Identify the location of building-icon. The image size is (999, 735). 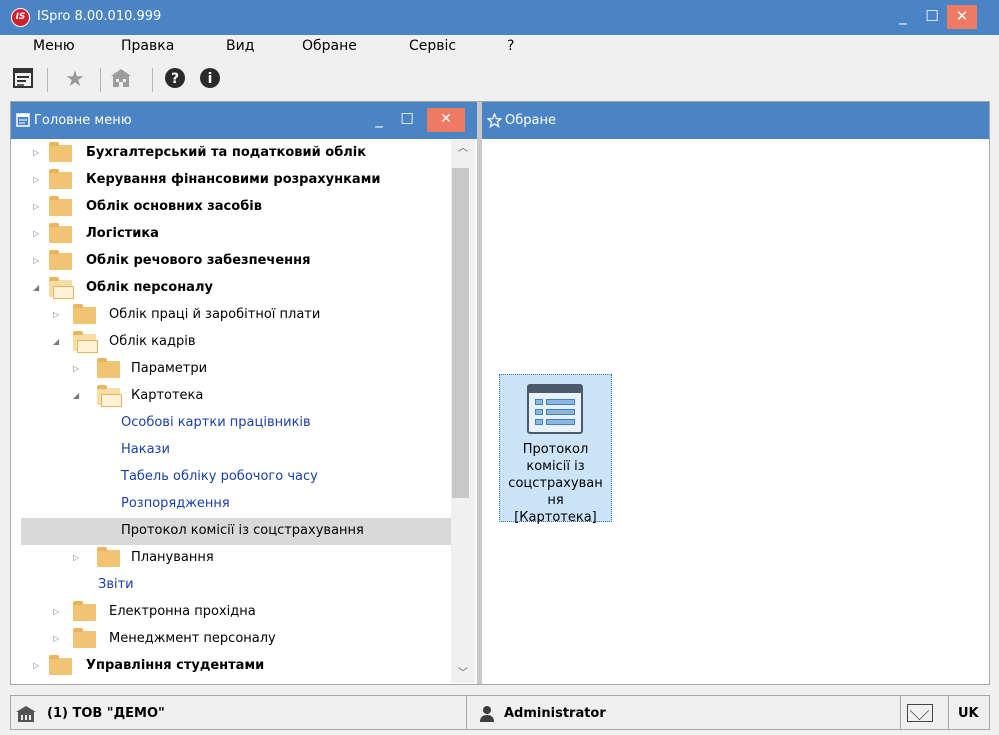
(121, 80).